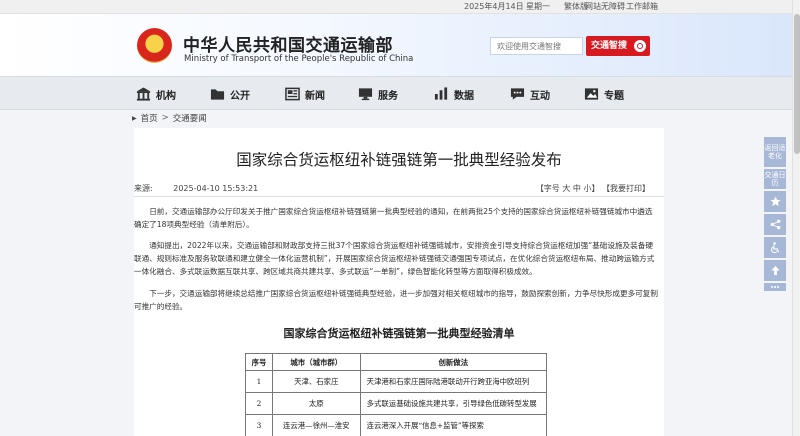 This screenshot has width=800, height=436. What do you see at coordinates (453, 403) in the screenshot?
I see `table-cell: 多式联运基础设施共建共享，引导绿色低碳转型发展` at bounding box center [453, 403].